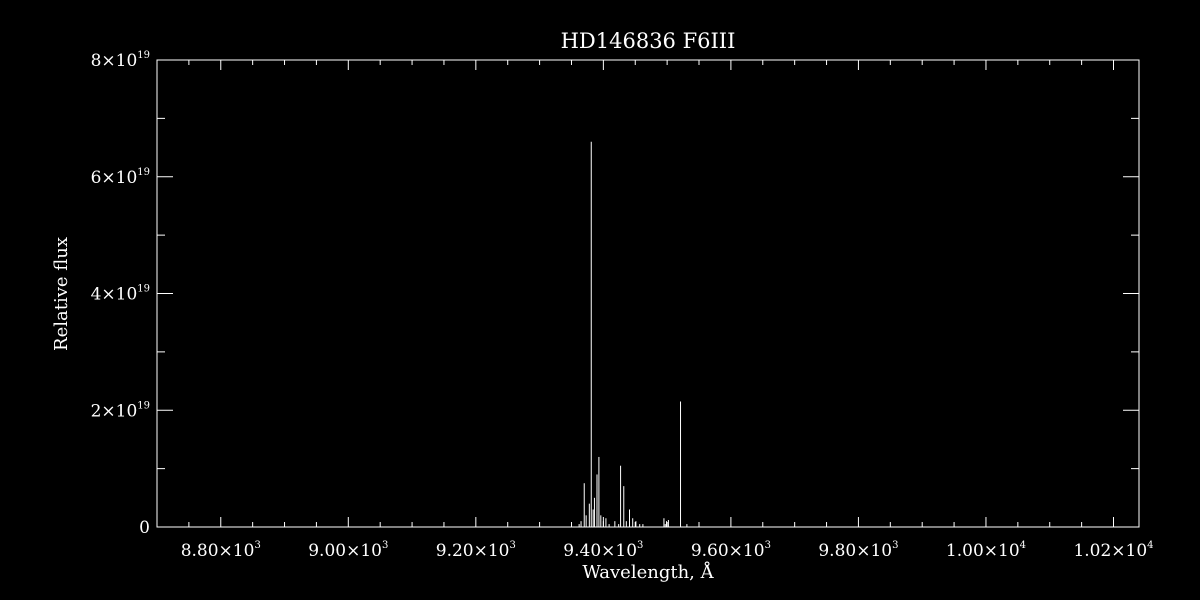 Image resolution: width=1200 pixels, height=600 pixels. I want to click on x-tick-label: 9.80×103, so click(858, 550).